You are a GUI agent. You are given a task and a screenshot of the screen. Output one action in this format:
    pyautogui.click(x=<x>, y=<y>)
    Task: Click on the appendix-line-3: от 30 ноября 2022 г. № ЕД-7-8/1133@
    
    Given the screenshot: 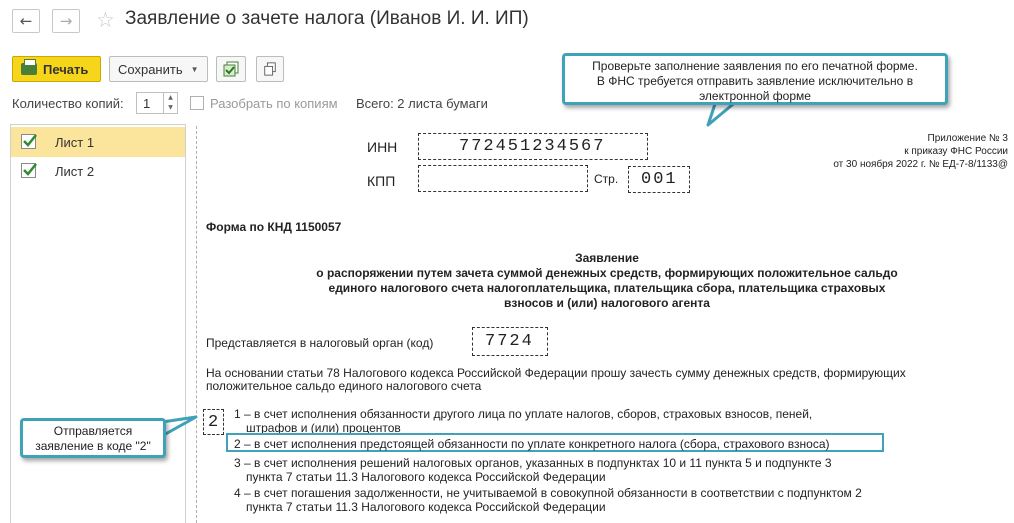 What is the action you would take?
    pyautogui.click(x=920, y=164)
    